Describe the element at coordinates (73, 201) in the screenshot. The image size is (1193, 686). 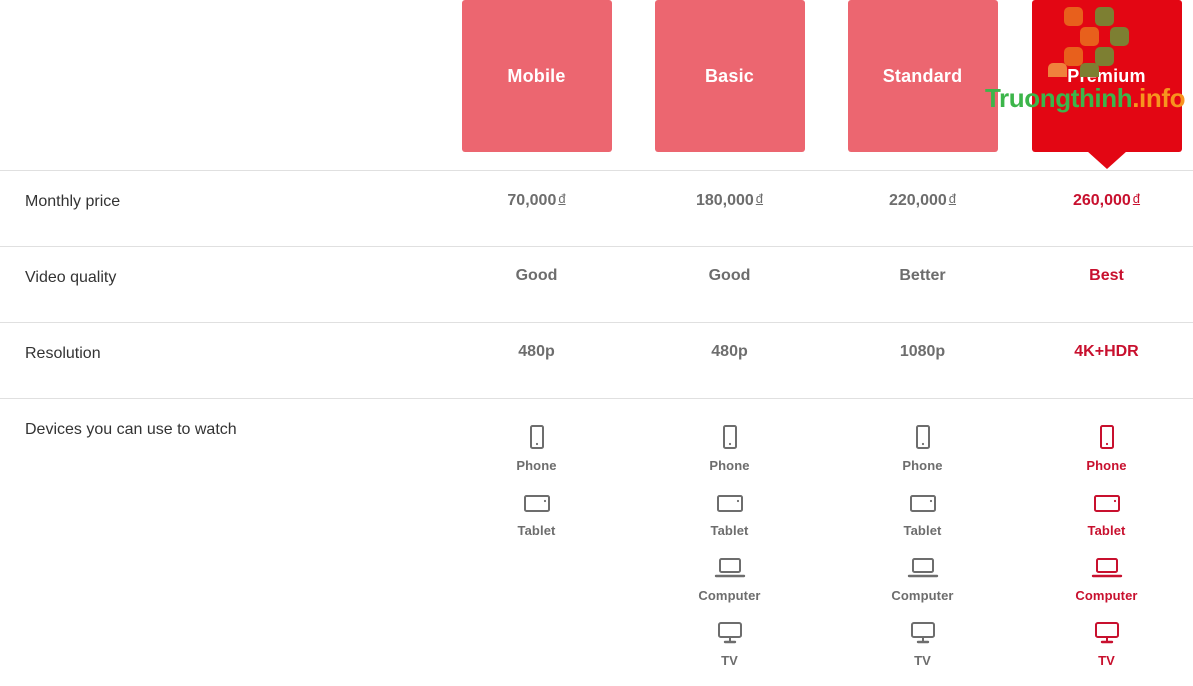
I see `row-label: Monthly price` at that location.